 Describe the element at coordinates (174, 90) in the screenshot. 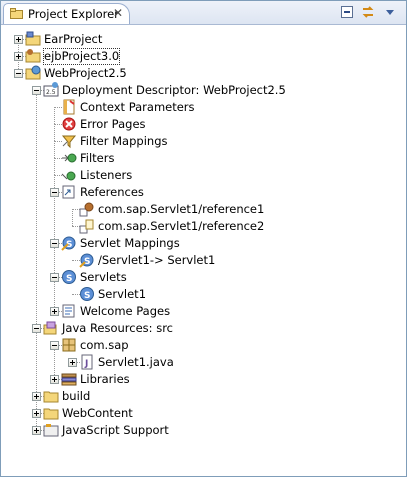

I see `tree-item-label: Deployment Descriptor: WebProject2.5` at that location.